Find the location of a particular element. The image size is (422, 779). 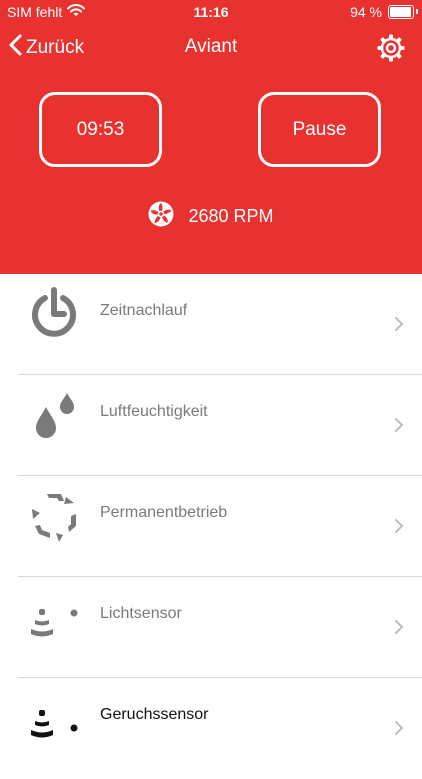

back-label: Zurück is located at coordinates (55, 47).